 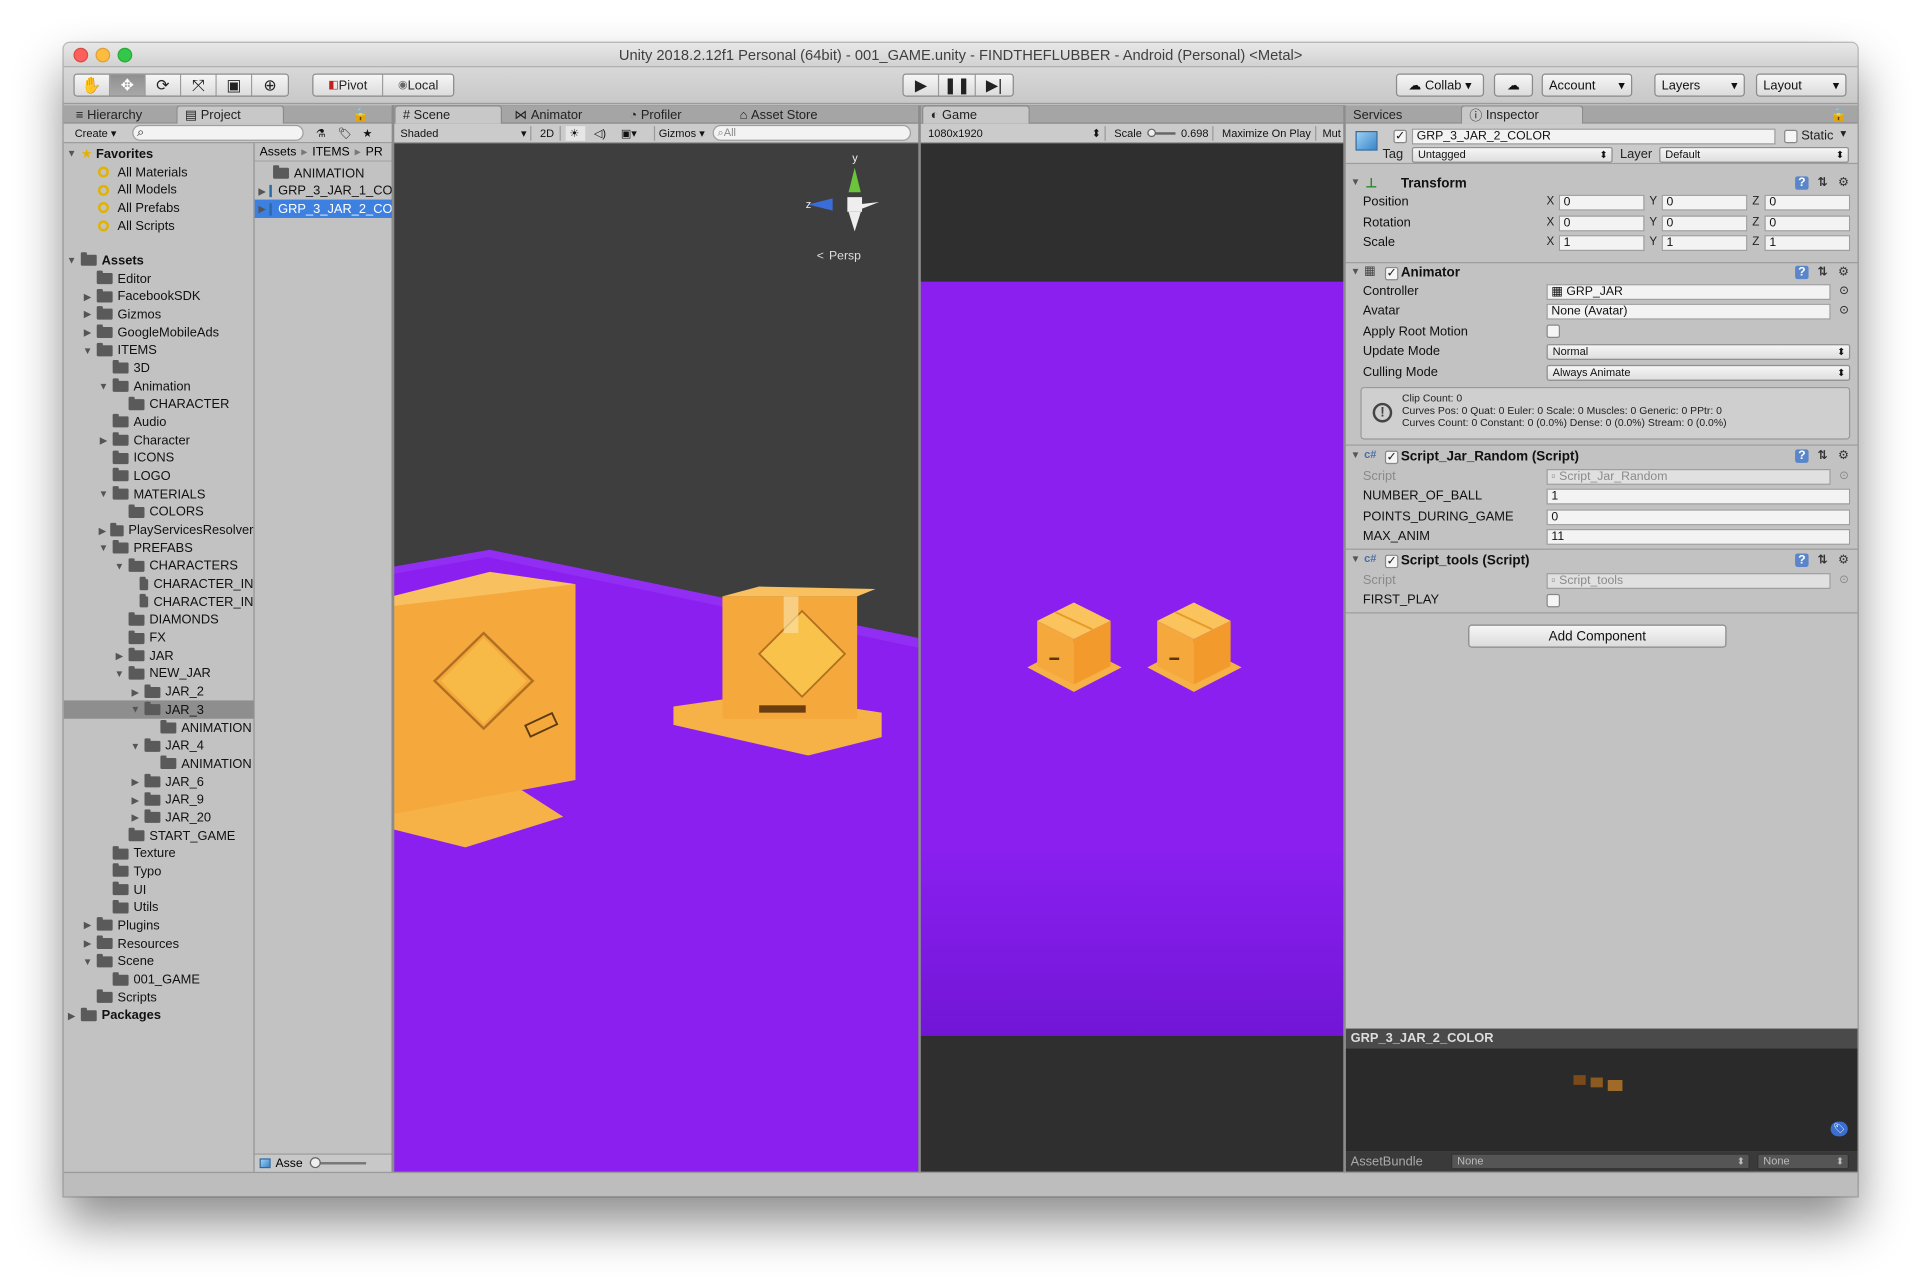 I want to click on maximize-on-play-toggle: Maximize On Play, so click(x=1267, y=133).